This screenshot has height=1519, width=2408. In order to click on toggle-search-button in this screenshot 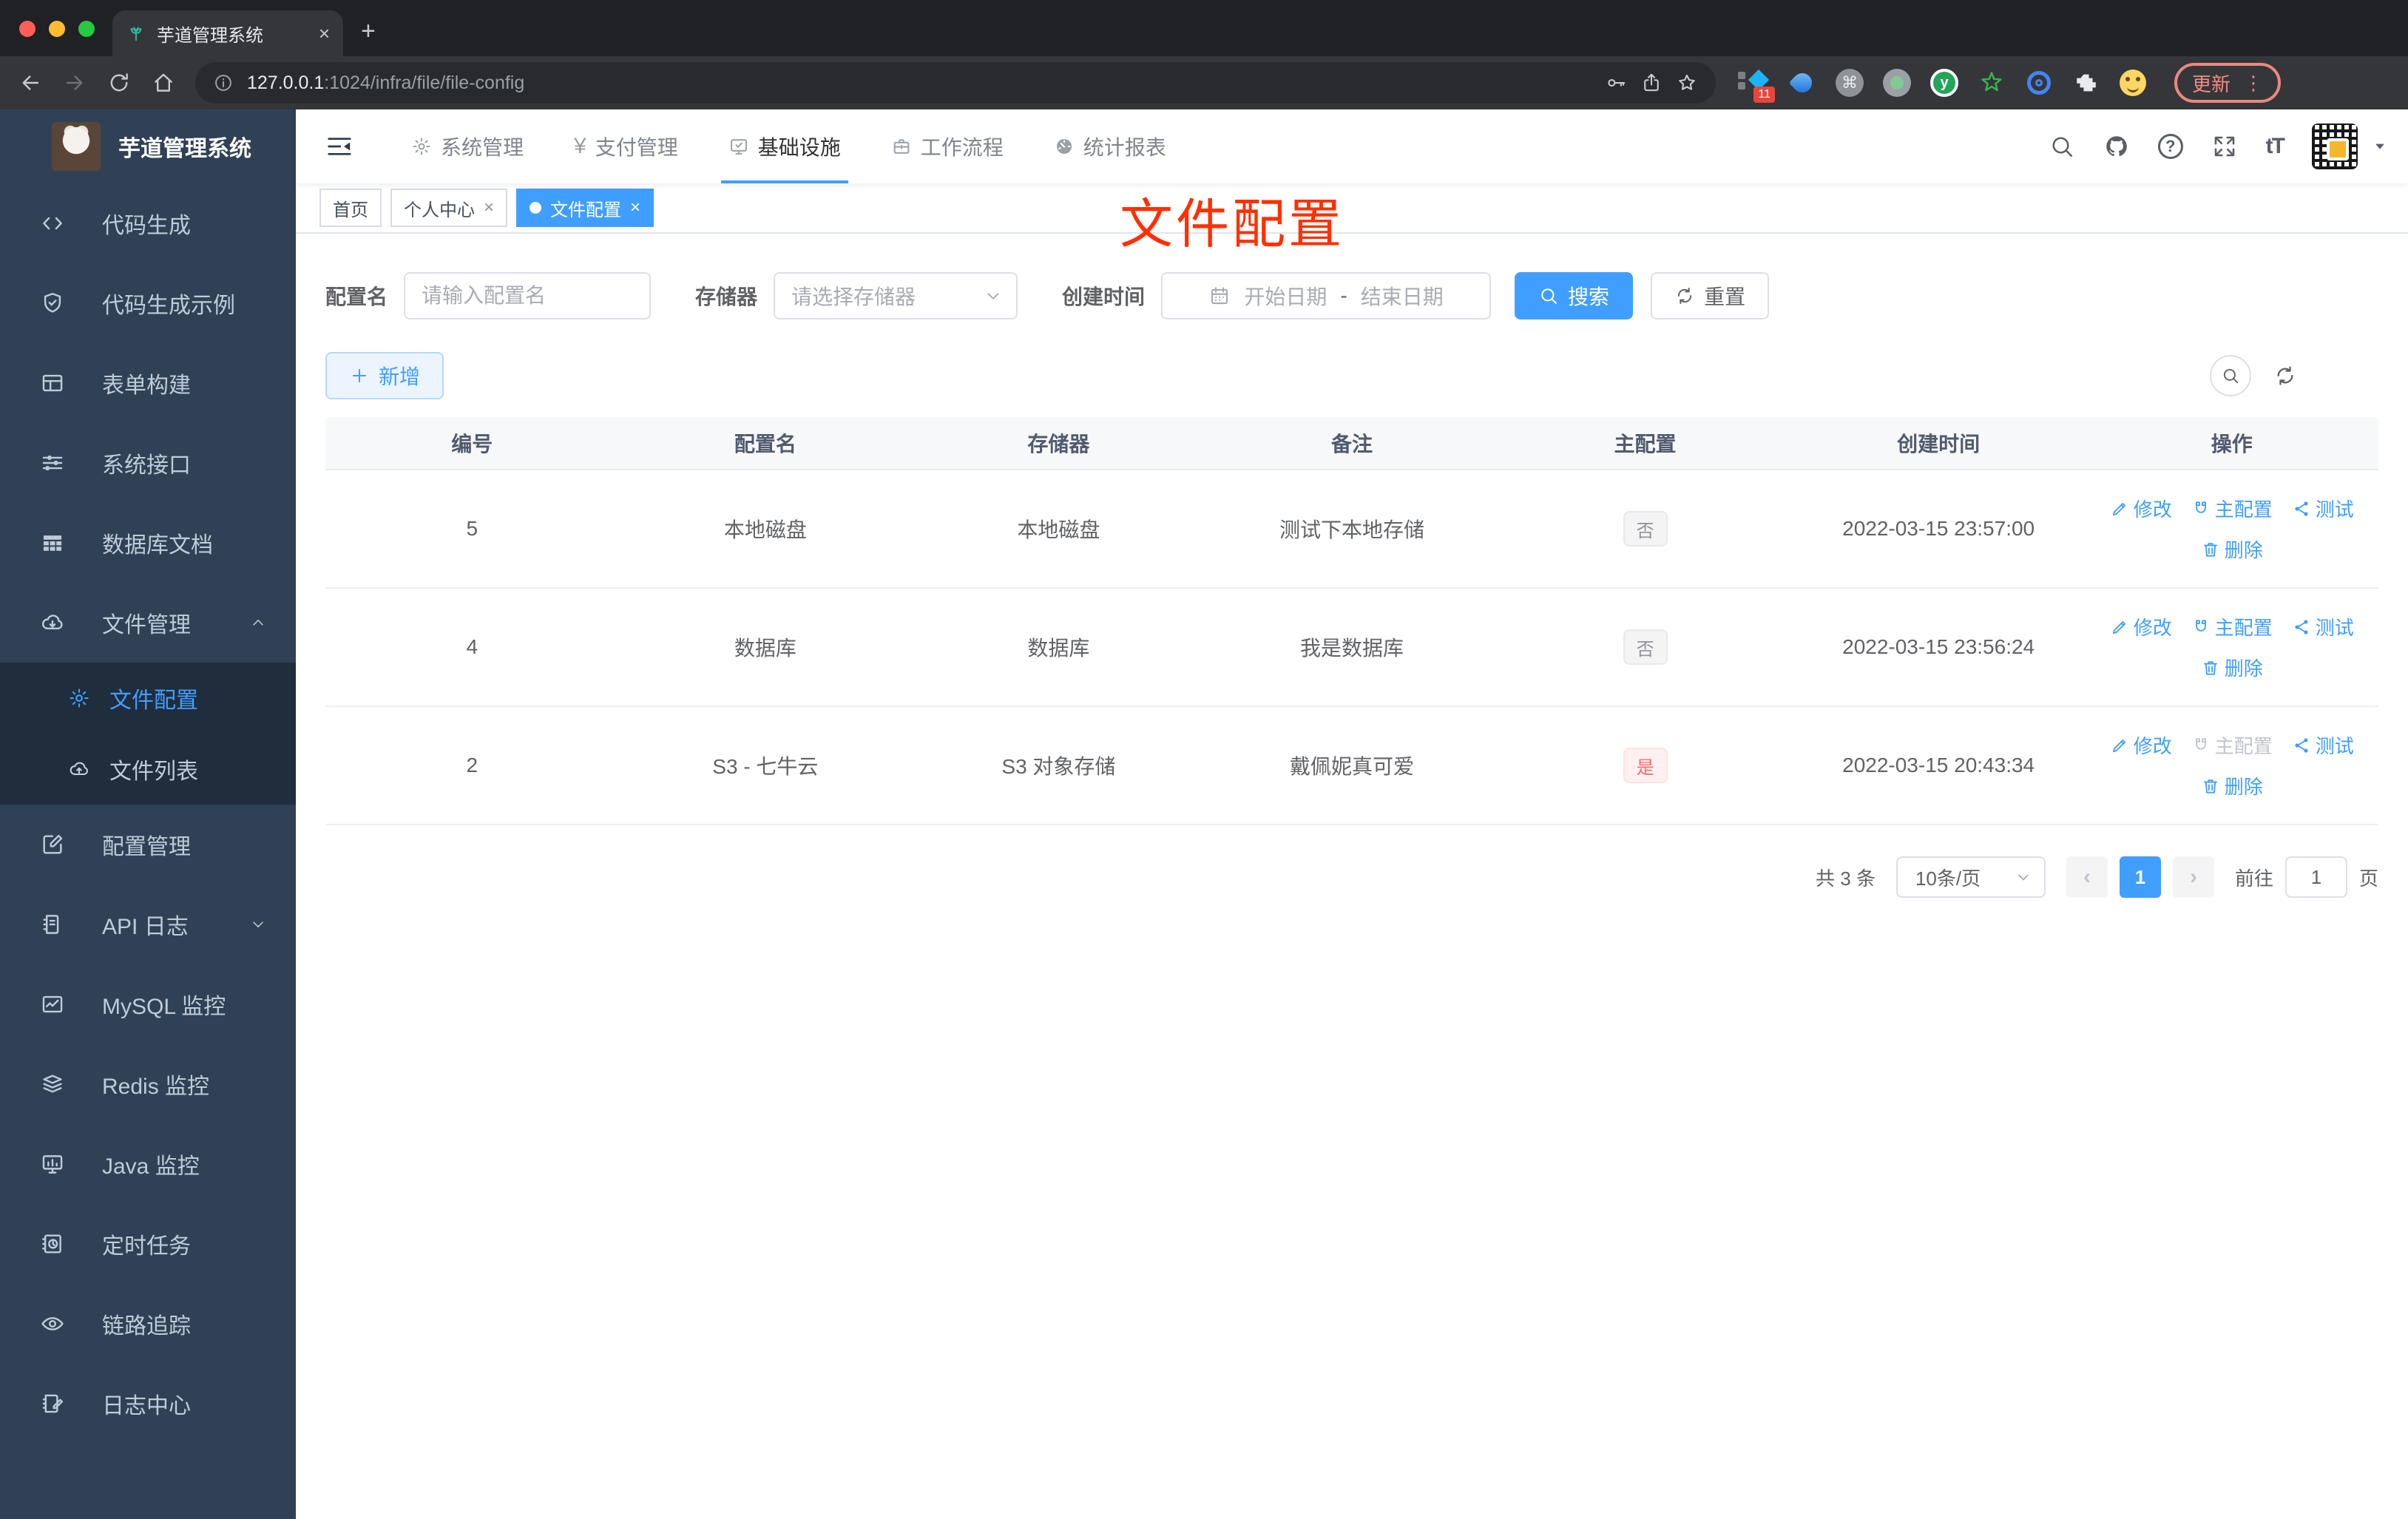, I will do `click(2230, 375)`.